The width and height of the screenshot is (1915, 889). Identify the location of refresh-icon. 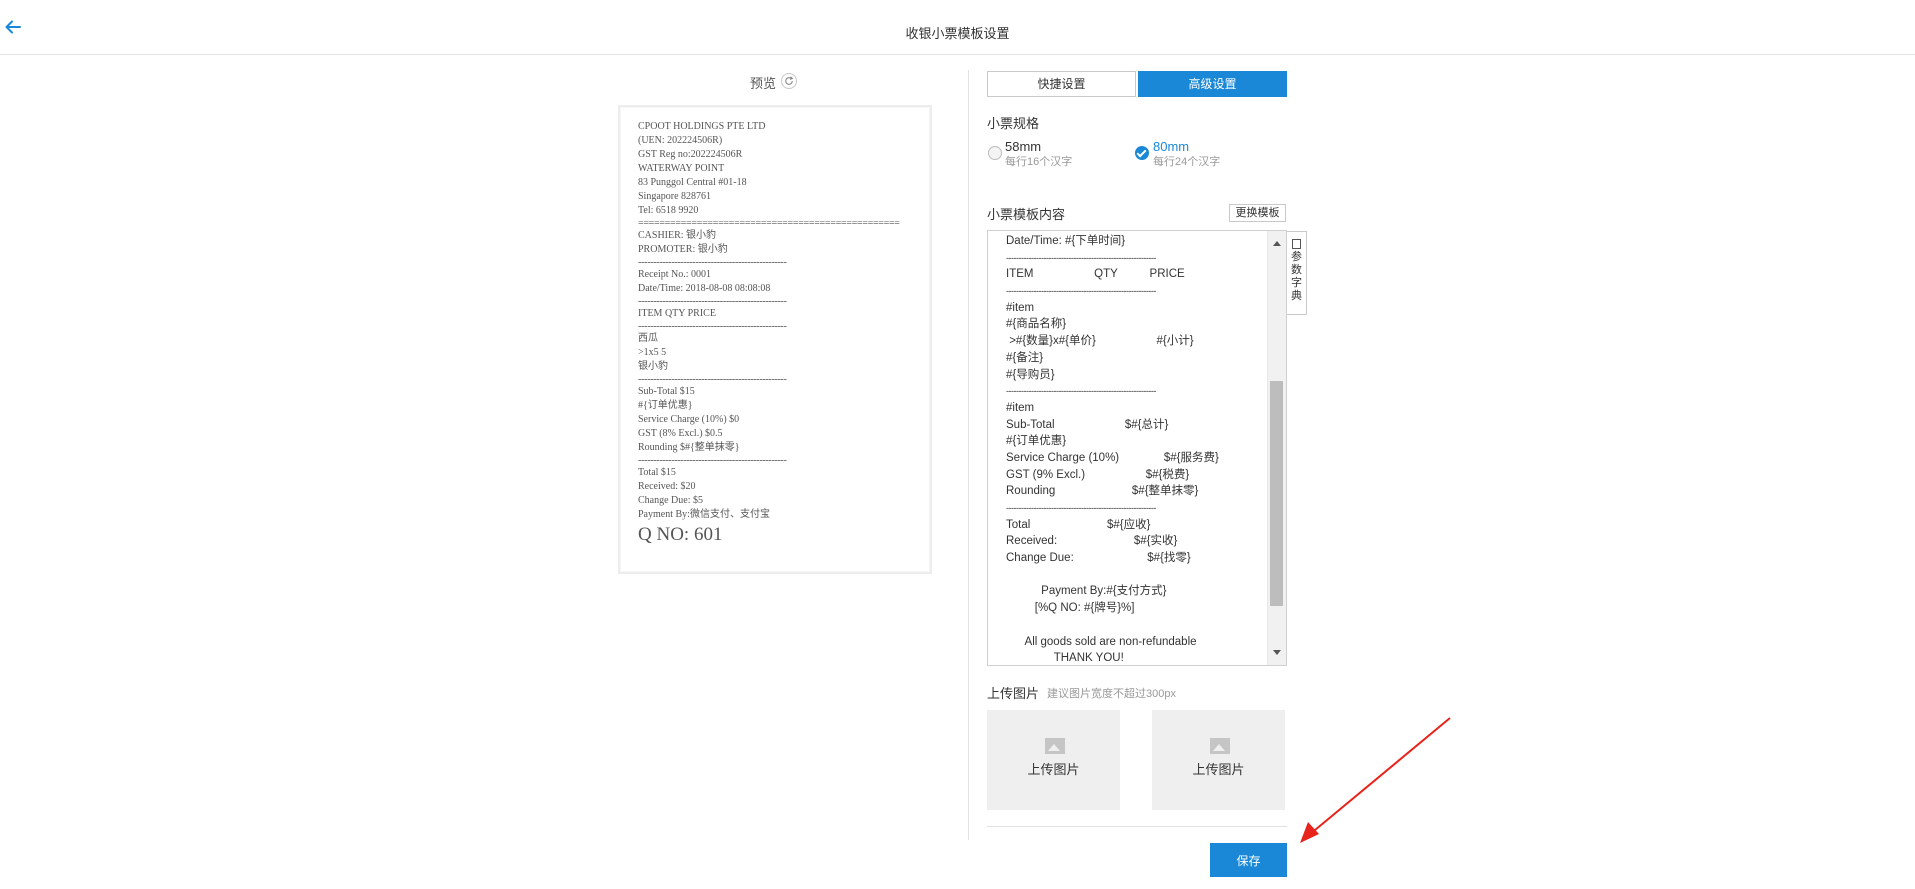
(789, 81).